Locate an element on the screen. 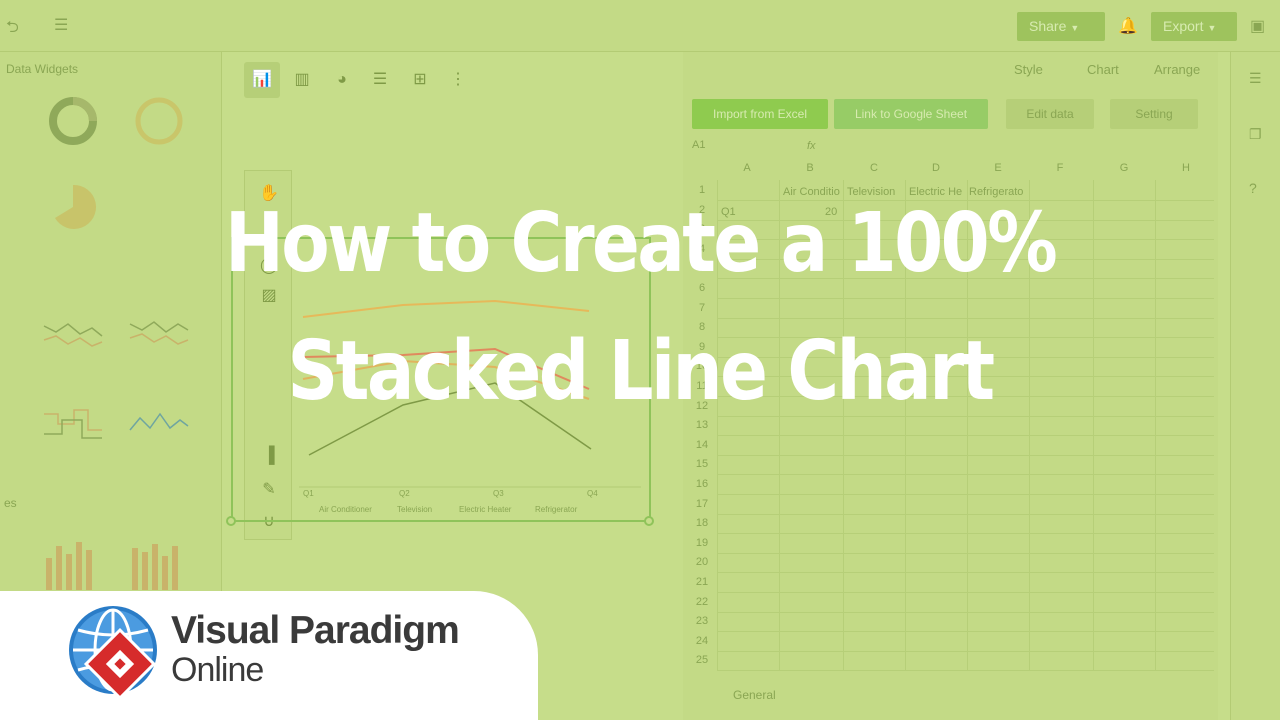 This screenshot has height=720, width=1280. column-header: E is located at coordinates (998, 171).